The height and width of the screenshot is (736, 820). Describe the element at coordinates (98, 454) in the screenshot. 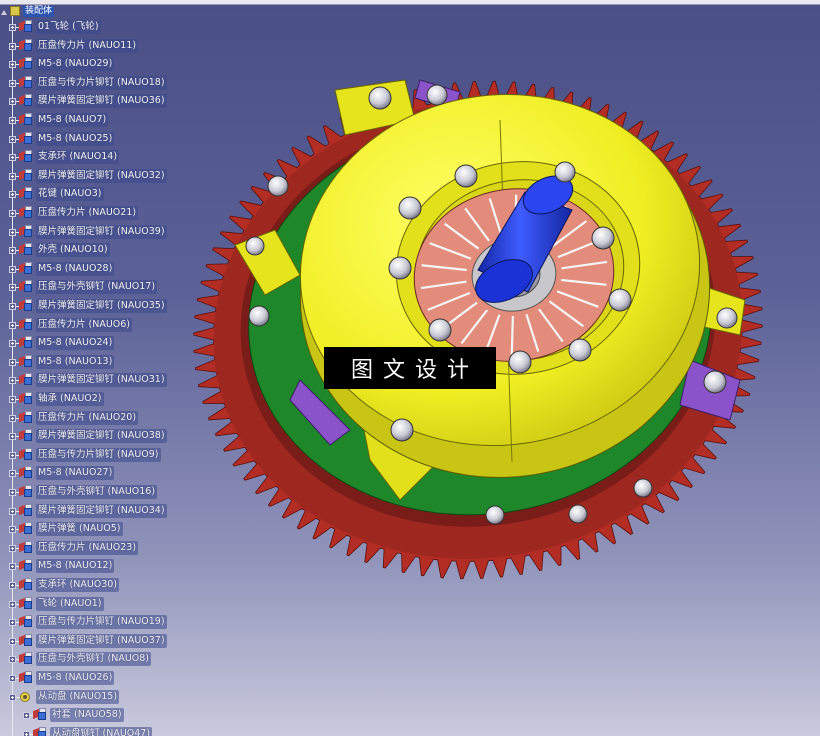

I see `tree-node-label: 压盘与传力片铆钉 (NAUO9)` at that location.